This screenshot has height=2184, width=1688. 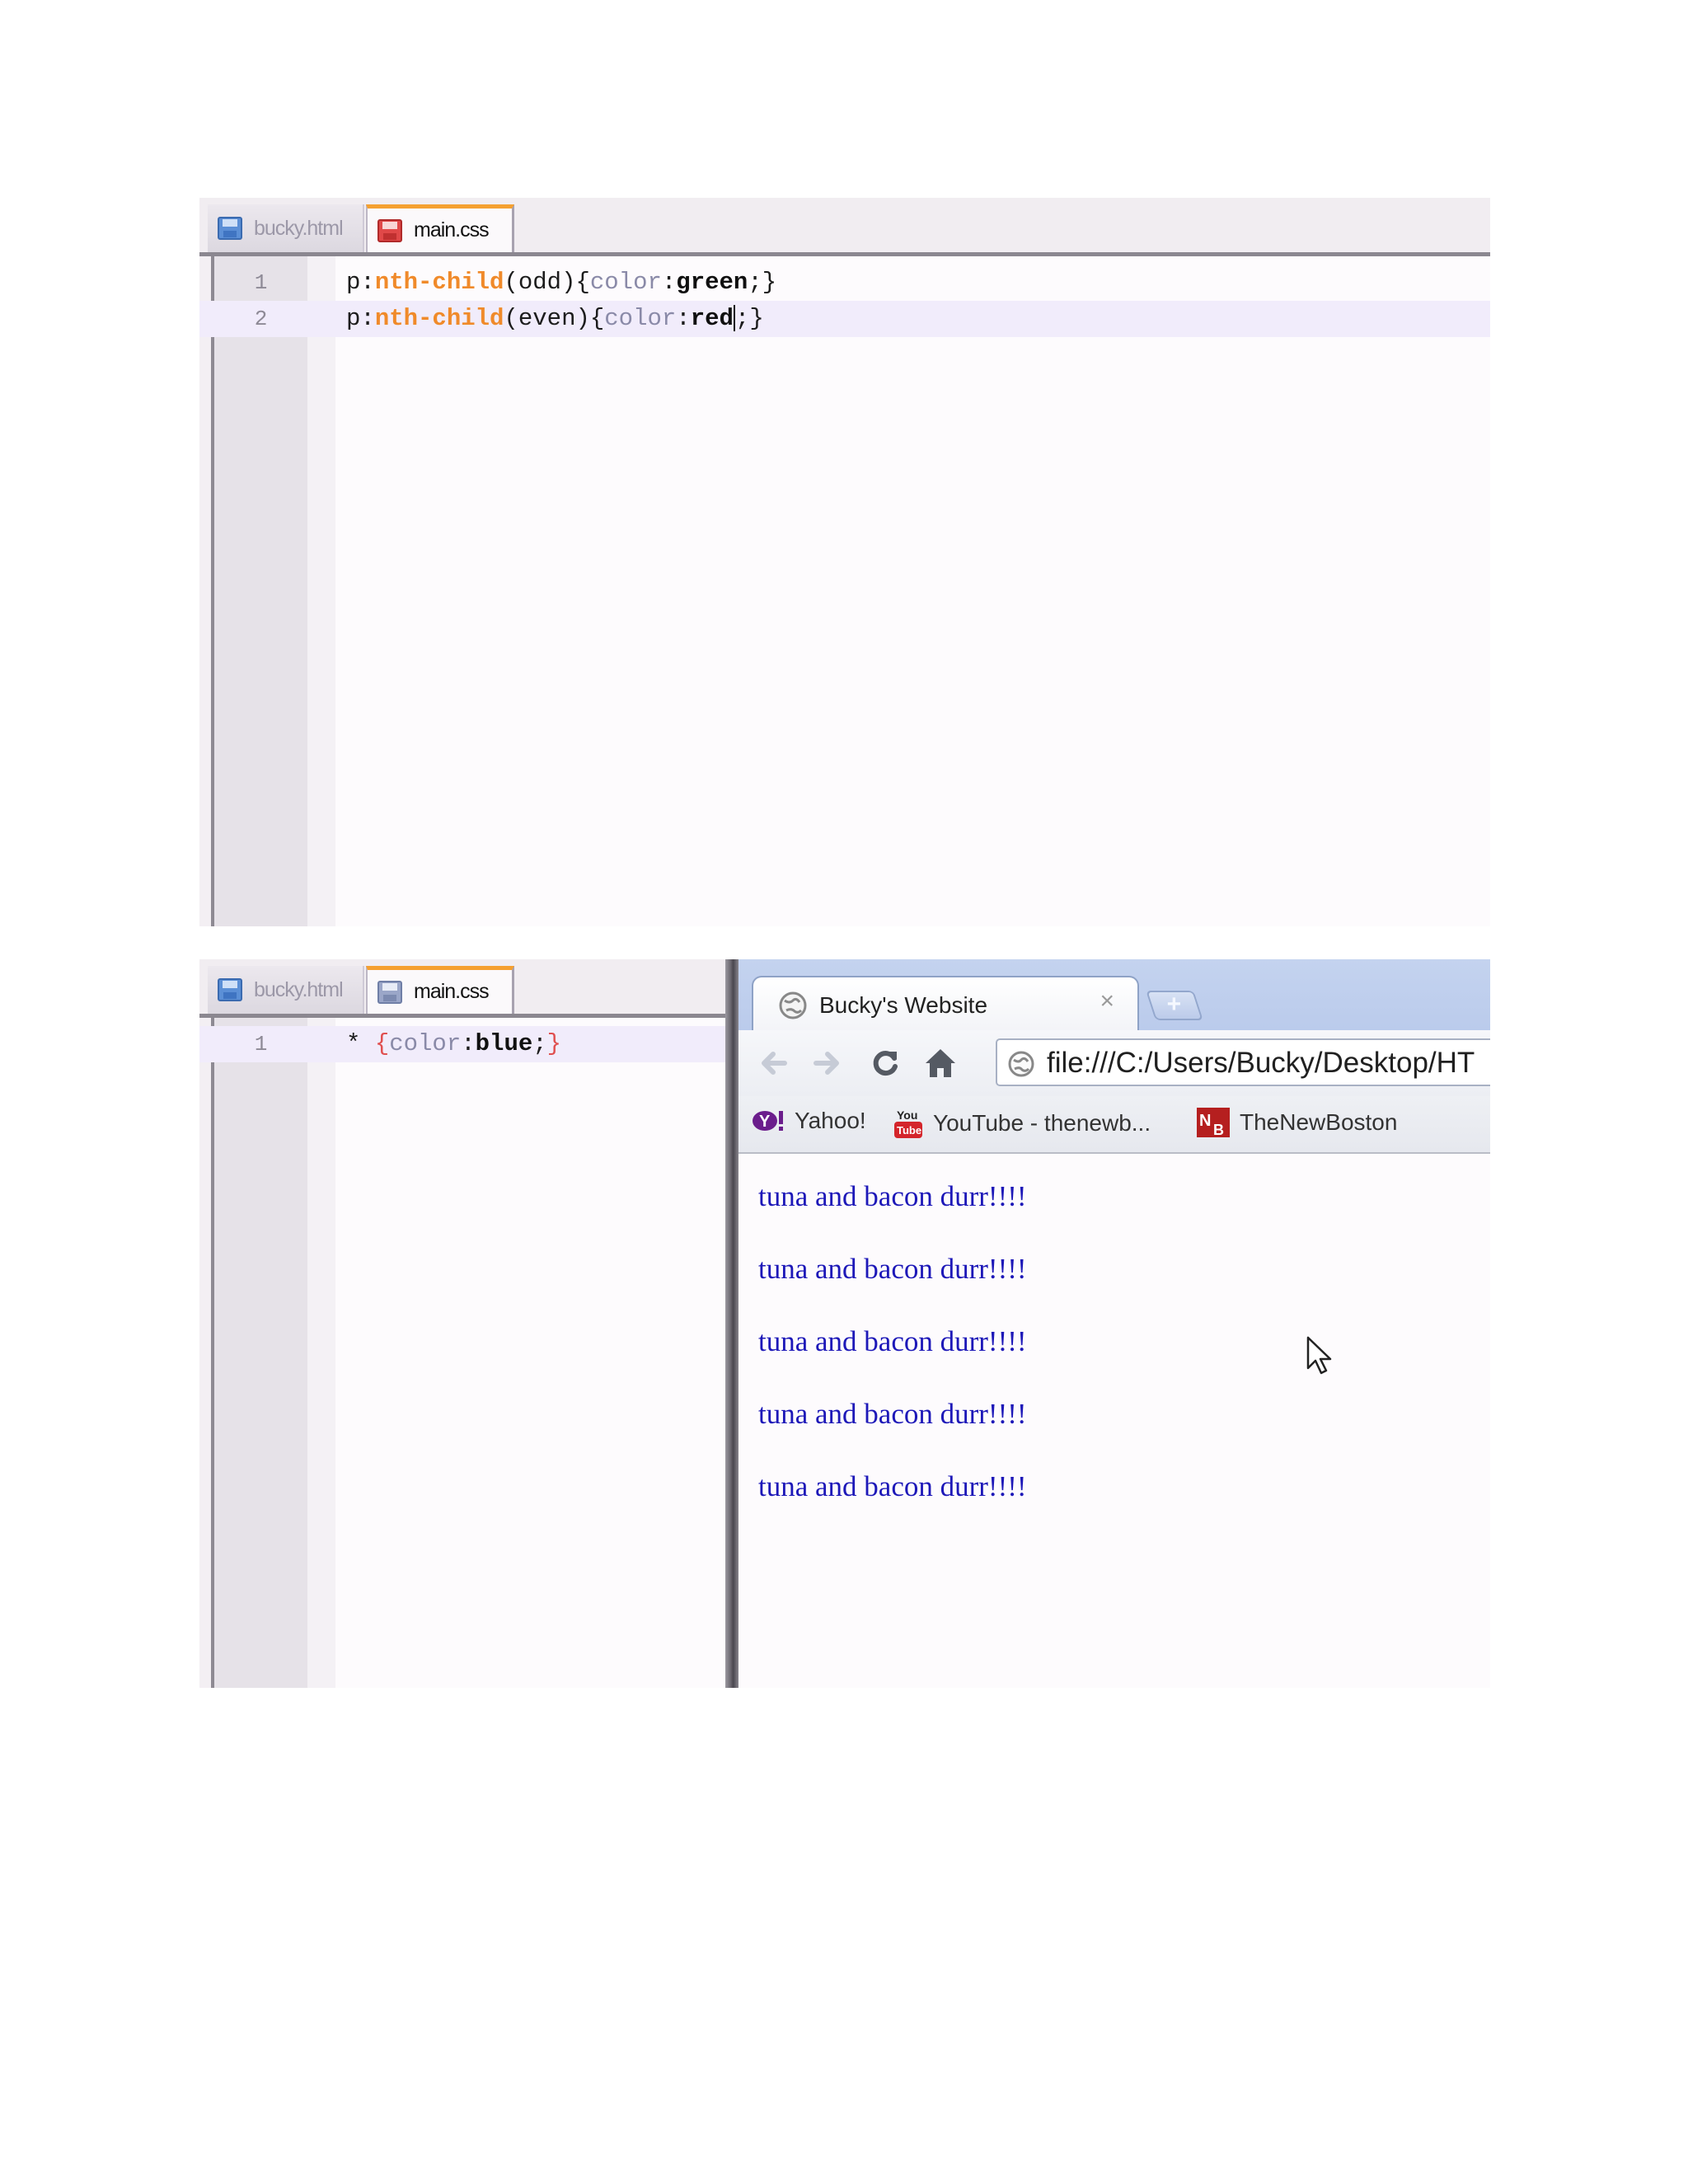 I want to click on code-text: * {color:blue;}, so click(x=454, y=1044).